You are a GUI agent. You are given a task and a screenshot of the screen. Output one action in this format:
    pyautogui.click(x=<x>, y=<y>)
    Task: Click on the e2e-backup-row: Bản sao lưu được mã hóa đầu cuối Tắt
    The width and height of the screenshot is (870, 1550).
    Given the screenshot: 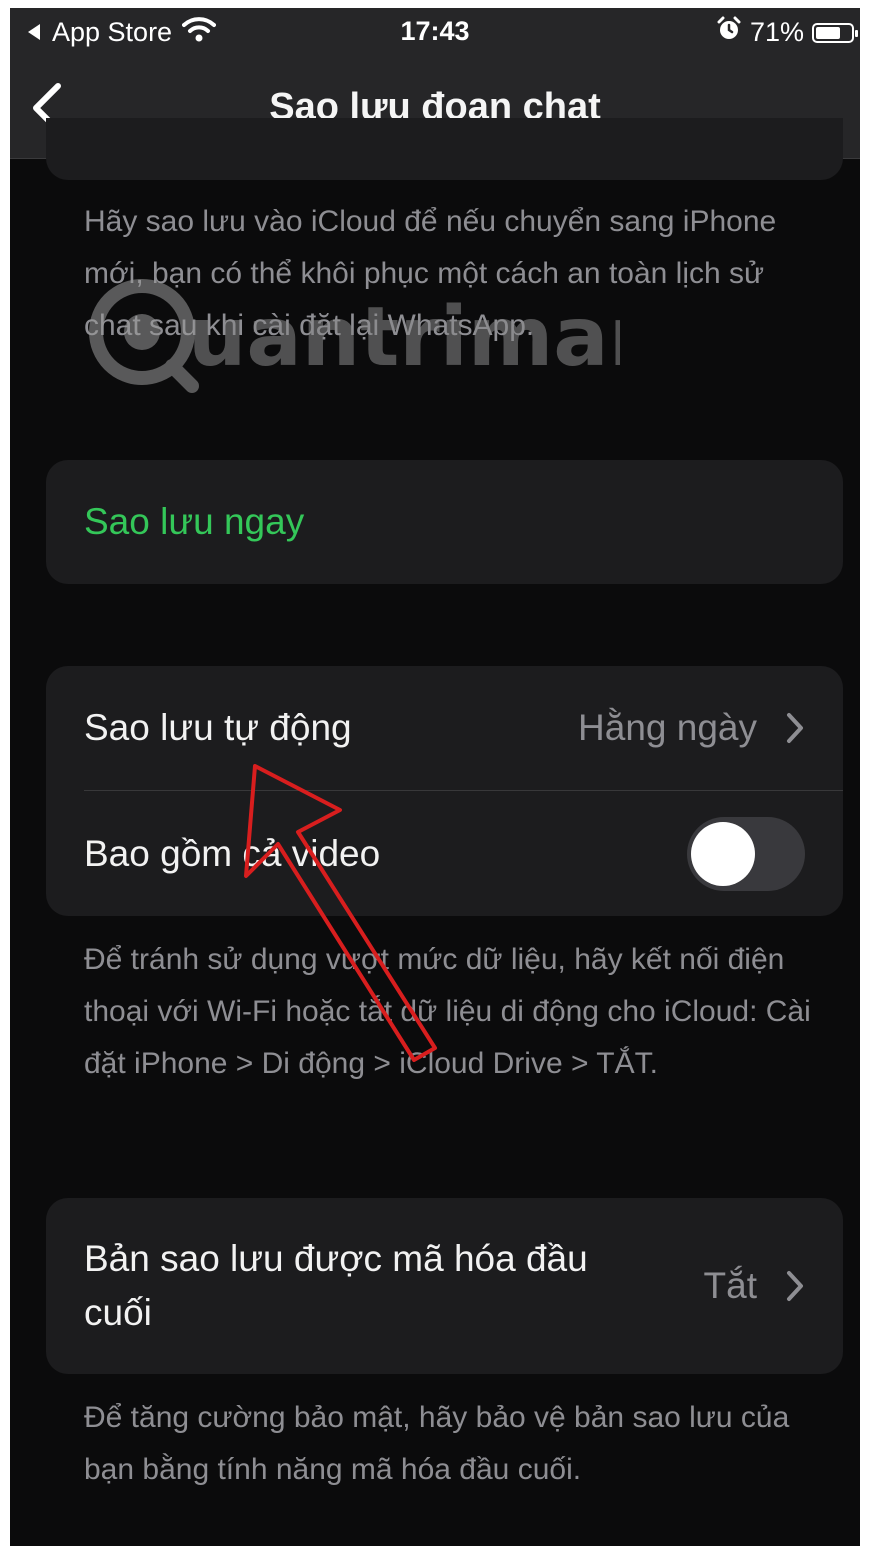 What is the action you would take?
    pyautogui.click(x=463, y=1286)
    